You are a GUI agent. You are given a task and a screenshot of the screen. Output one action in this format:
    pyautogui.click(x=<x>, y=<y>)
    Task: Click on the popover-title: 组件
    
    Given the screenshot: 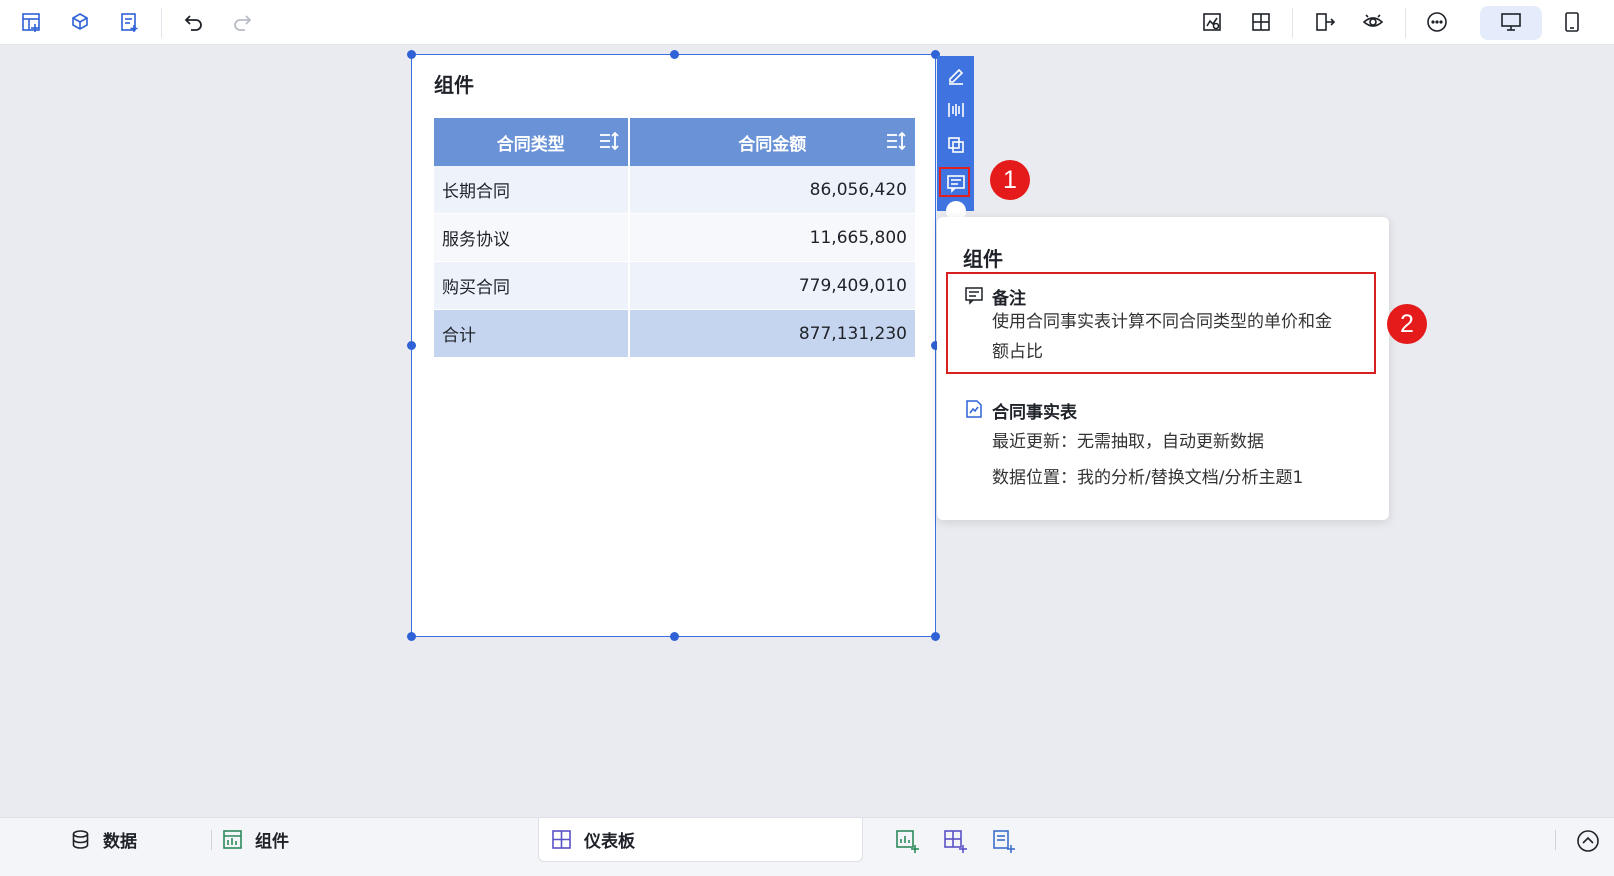 What is the action you would take?
    pyautogui.click(x=983, y=259)
    